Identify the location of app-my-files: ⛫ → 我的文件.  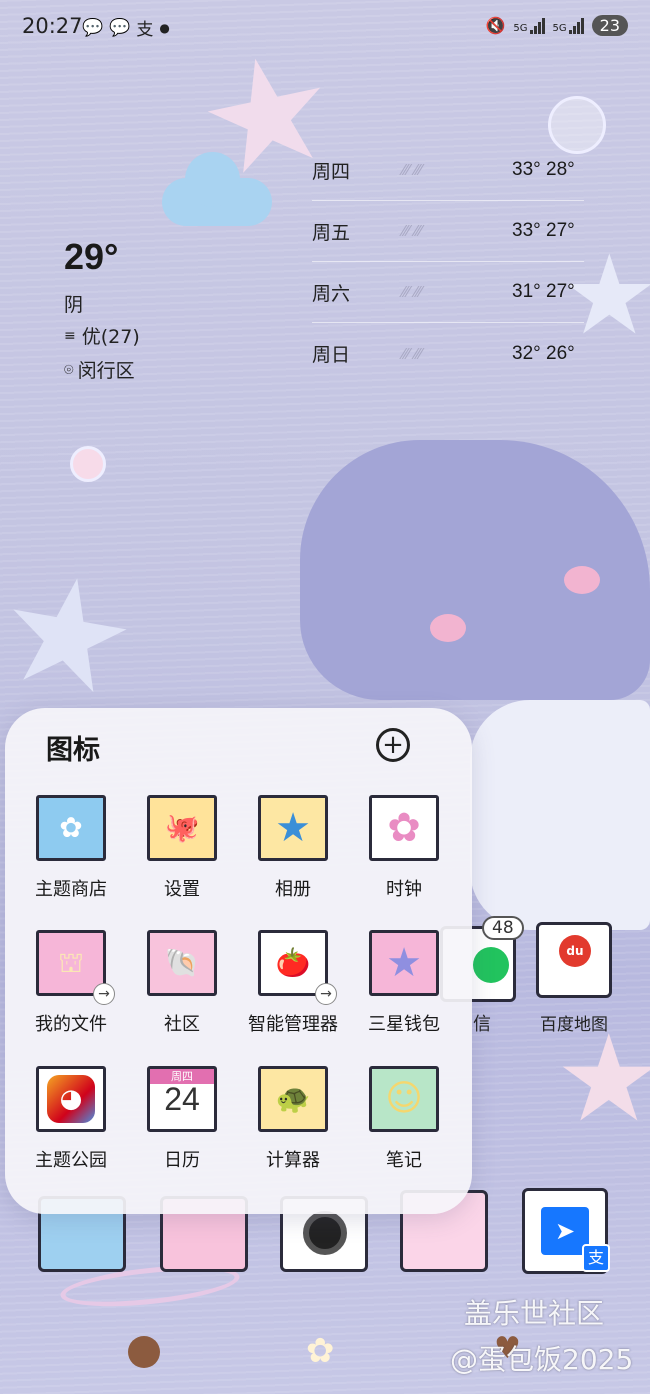
(71, 983).